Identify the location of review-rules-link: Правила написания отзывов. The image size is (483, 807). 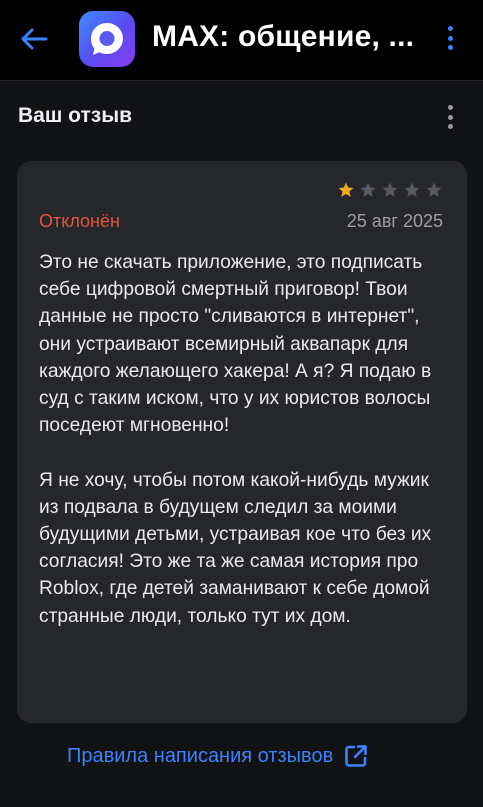
(218, 756).